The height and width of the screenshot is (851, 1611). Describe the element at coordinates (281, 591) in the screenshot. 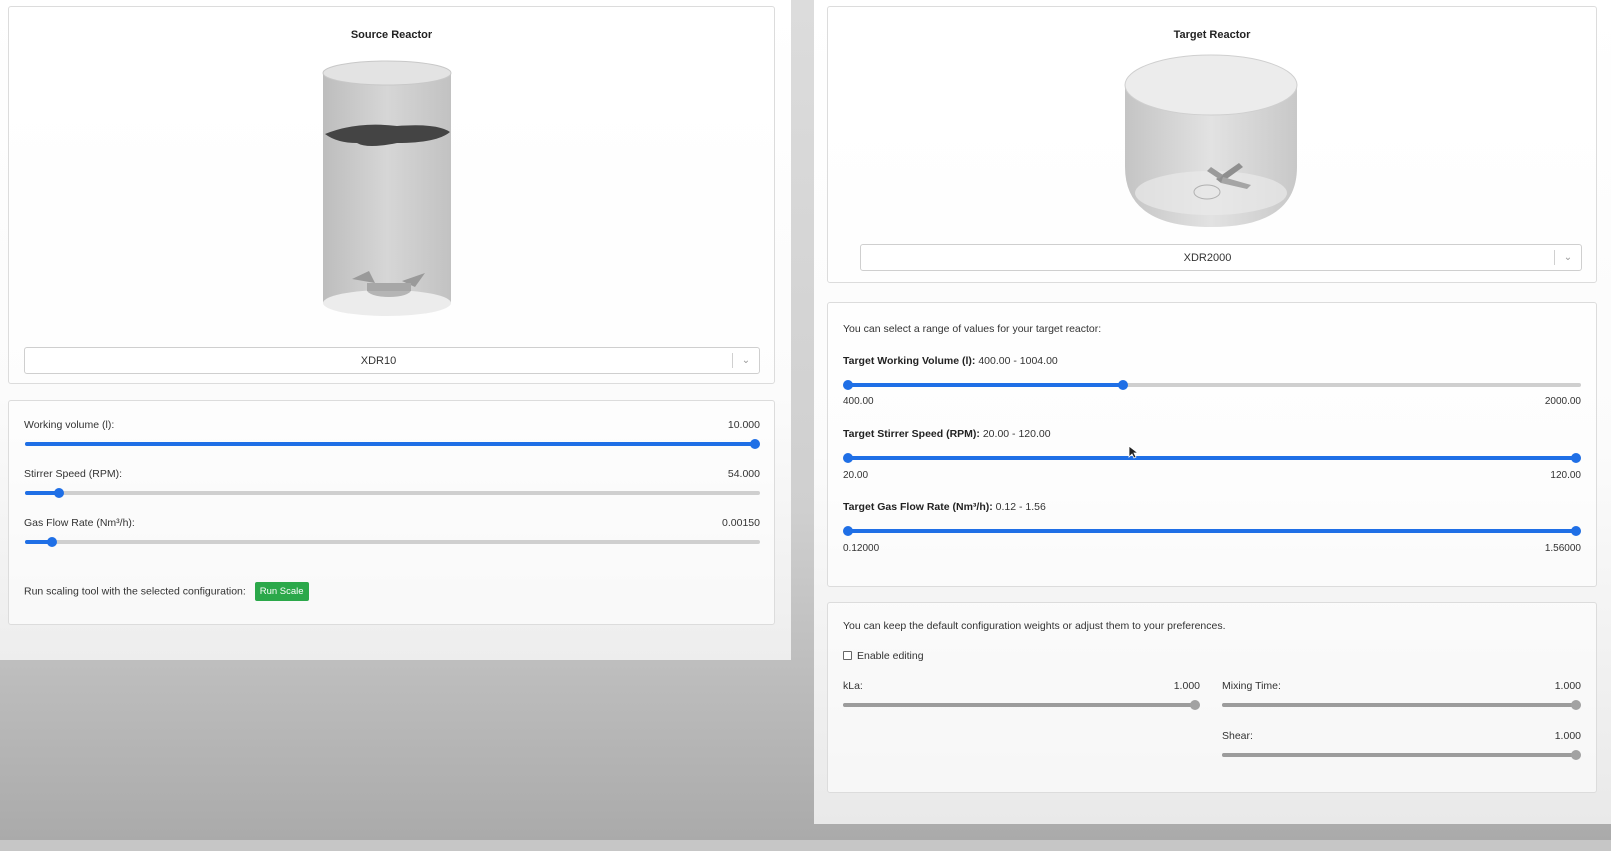

I see `run-scale-button: Run Scale` at that location.